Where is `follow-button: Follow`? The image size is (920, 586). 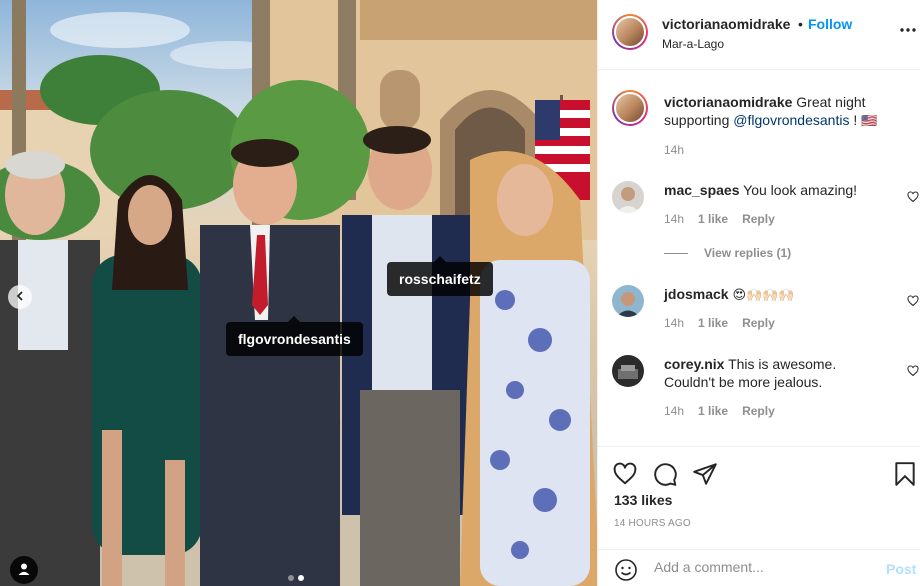
follow-button: Follow is located at coordinates (830, 24).